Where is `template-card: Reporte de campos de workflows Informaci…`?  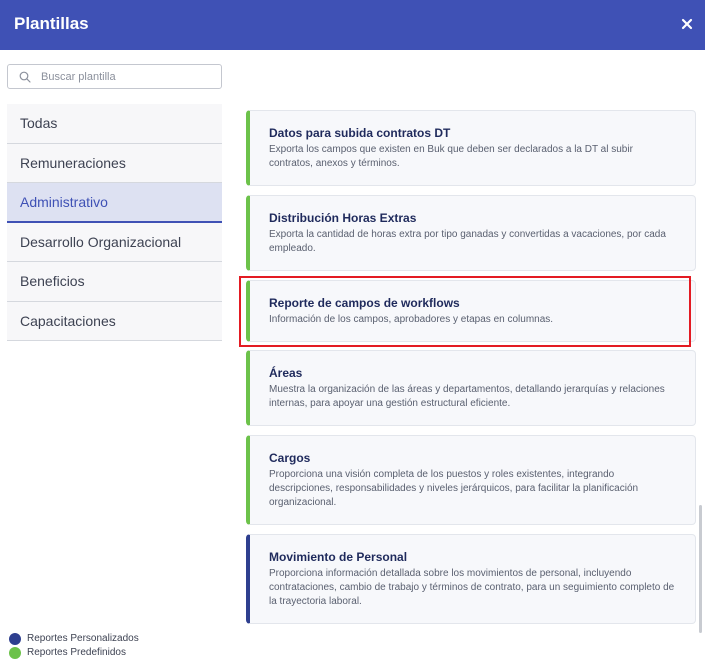
template-card: Reporte de campos de workflows Informaci… is located at coordinates (471, 311).